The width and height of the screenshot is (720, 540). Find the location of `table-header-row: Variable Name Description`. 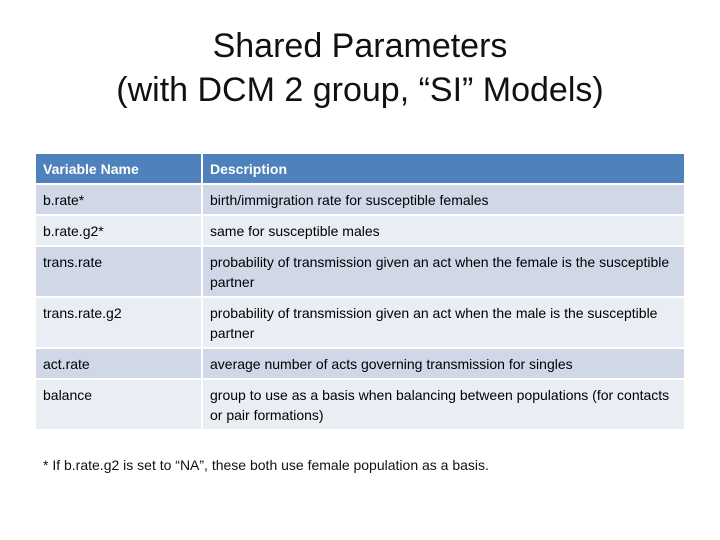

table-header-row: Variable Name Description is located at coordinates (360, 169).